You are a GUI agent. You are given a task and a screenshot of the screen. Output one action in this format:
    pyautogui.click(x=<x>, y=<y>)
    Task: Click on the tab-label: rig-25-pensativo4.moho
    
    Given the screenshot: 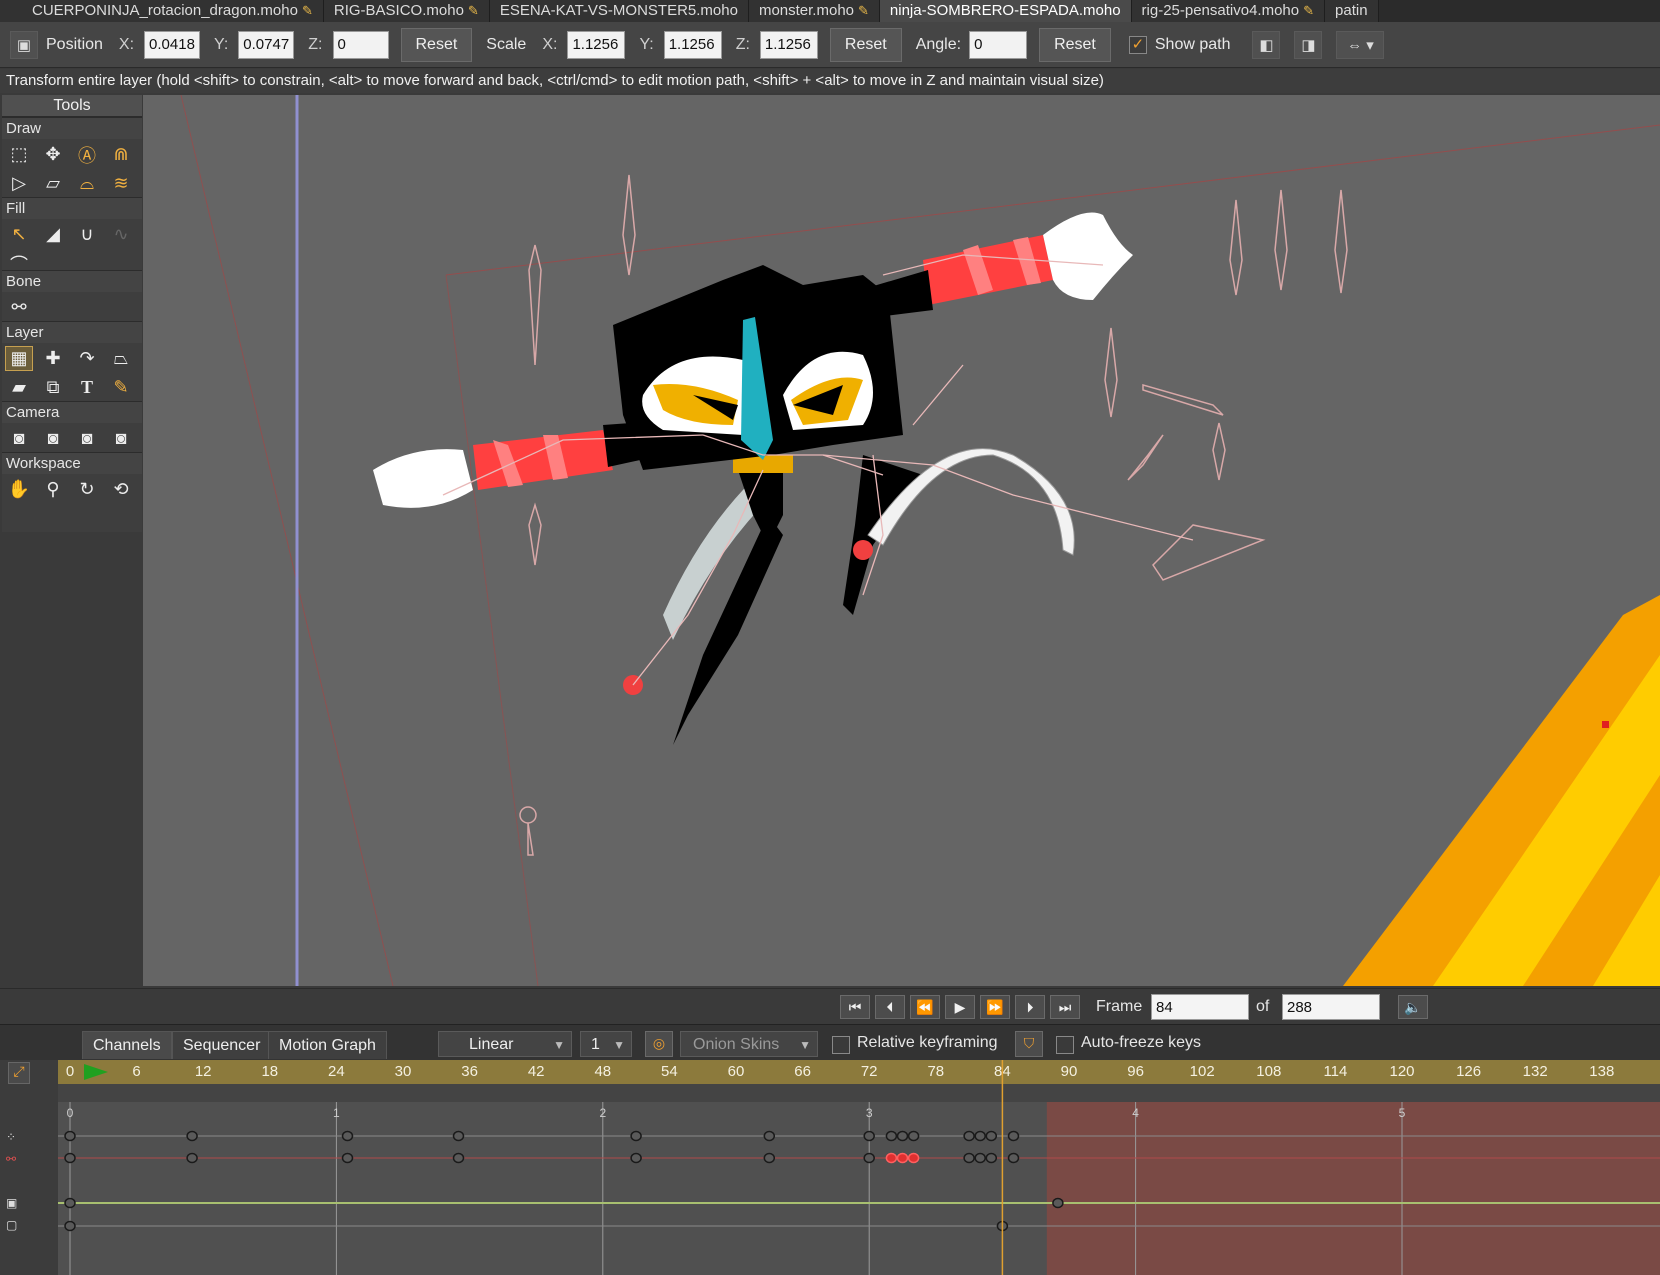 What is the action you would take?
    pyautogui.click(x=1220, y=10)
    